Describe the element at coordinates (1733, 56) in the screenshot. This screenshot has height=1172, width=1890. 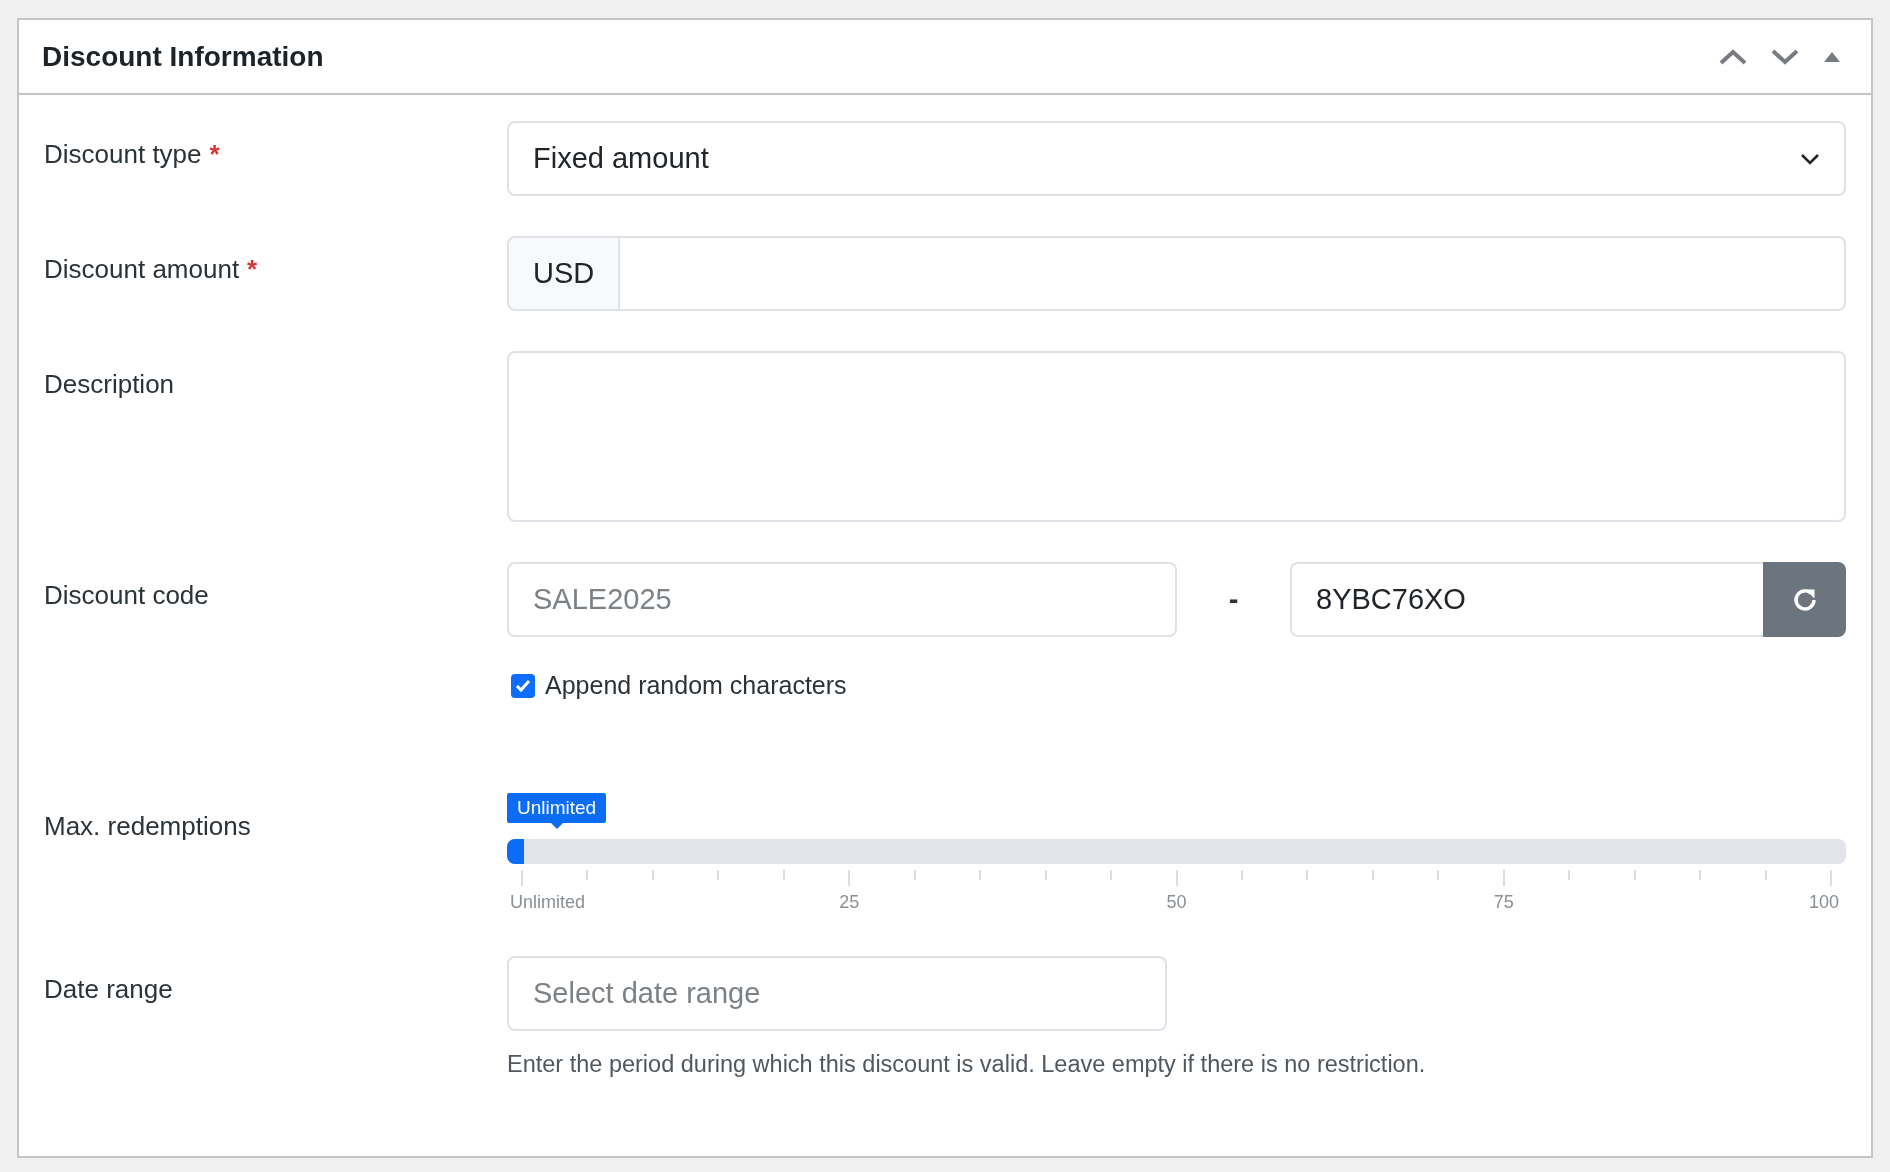
I see `chevron-up-icon` at that location.